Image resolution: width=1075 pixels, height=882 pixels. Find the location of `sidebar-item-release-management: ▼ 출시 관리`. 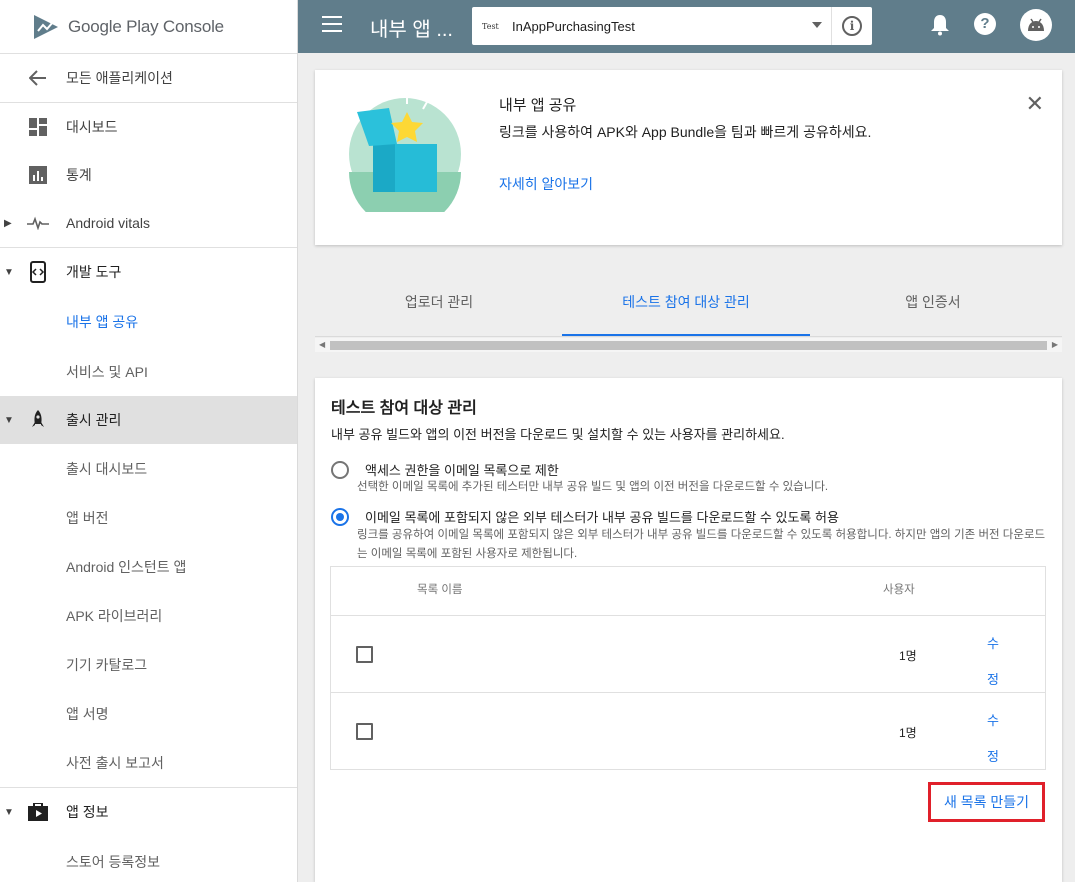

sidebar-item-release-management: ▼ 출시 관리 is located at coordinates (148, 420).